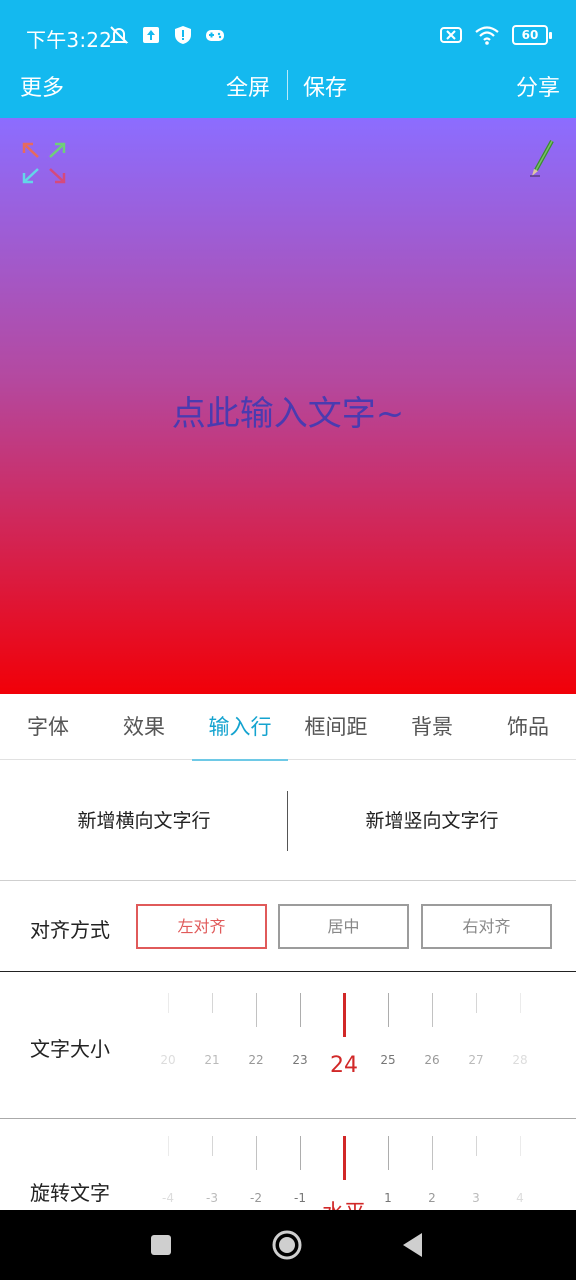 The image size is (576, 1280). Describe the element at coordinates (336, 727) in the screenshot. I see `tab-spacing: 框间距` at that location.